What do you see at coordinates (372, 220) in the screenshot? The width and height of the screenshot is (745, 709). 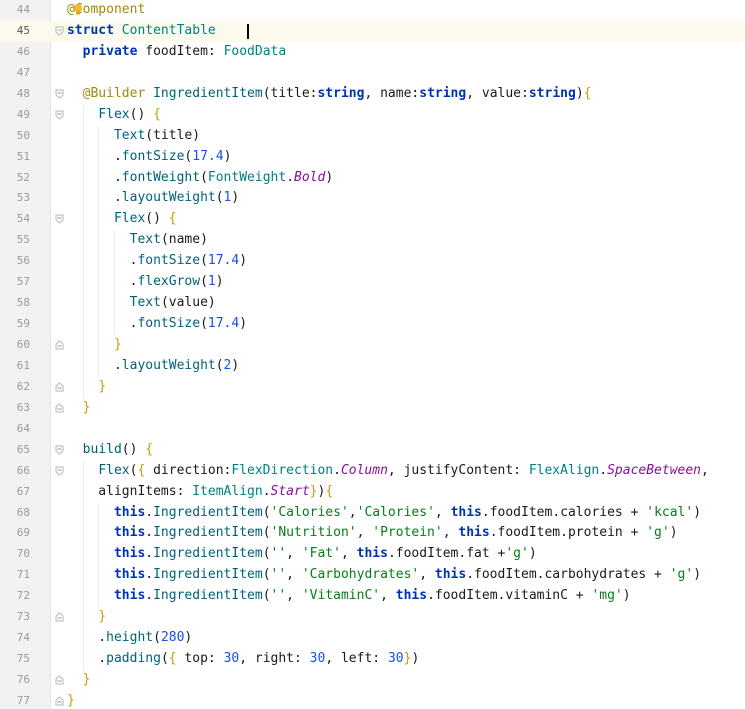 I see `code-line: 54 Flex() {` at bounding box center [372, 220].